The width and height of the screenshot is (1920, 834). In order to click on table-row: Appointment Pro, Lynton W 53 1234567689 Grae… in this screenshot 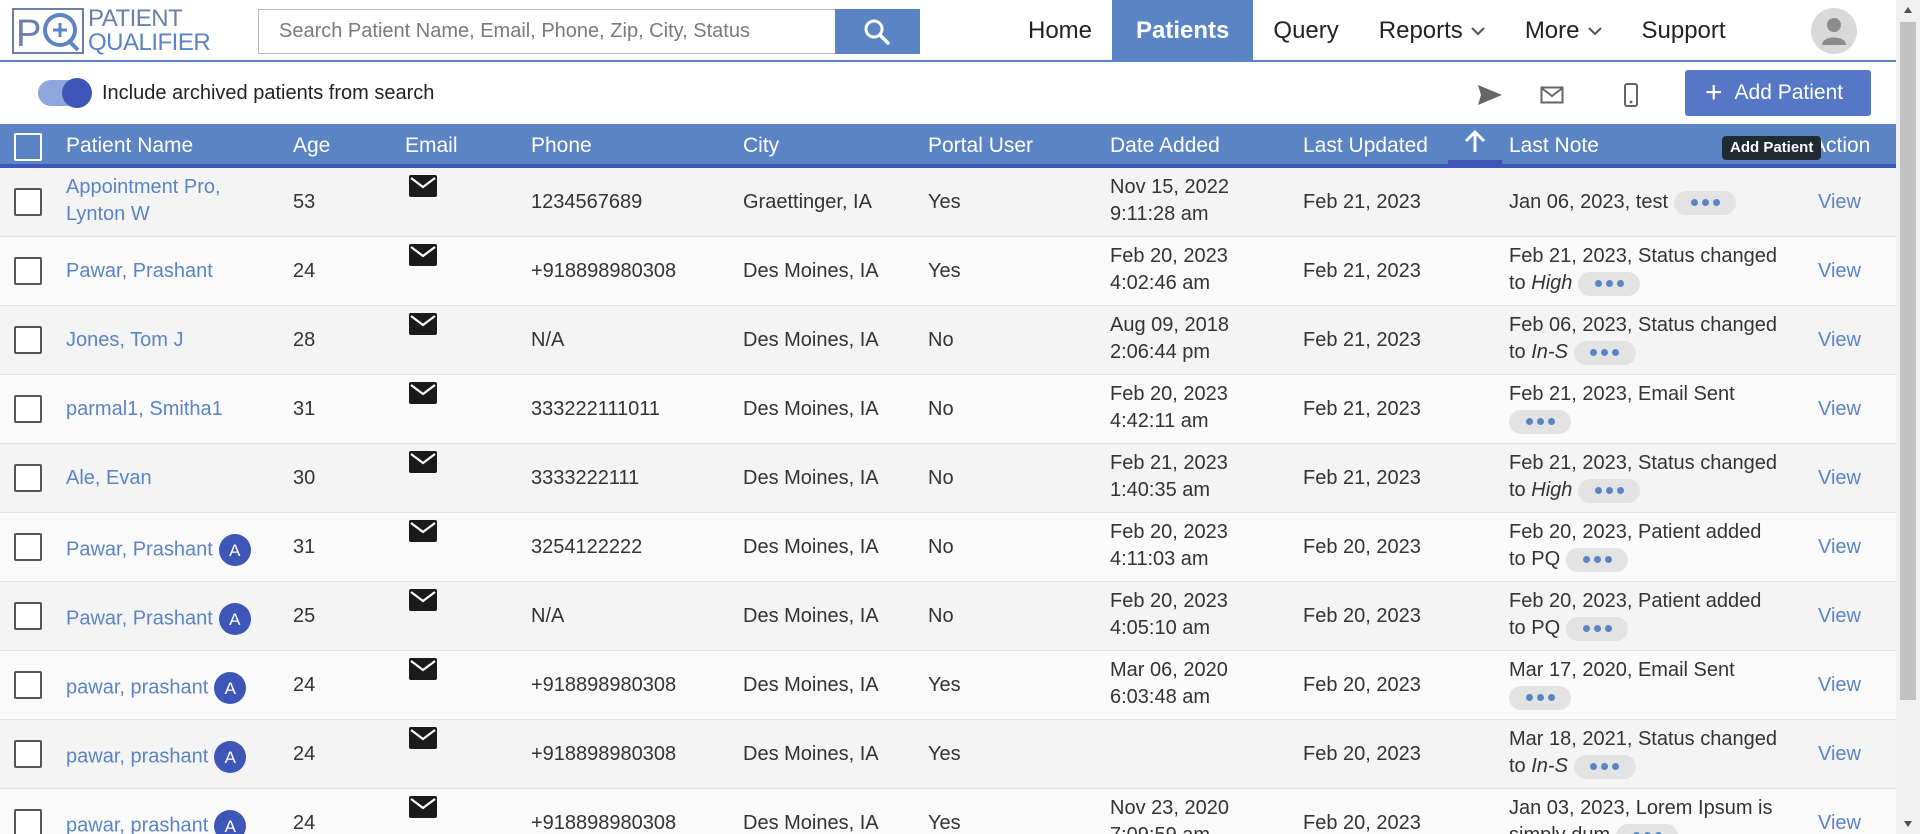, I will do `click(948, 202)`.